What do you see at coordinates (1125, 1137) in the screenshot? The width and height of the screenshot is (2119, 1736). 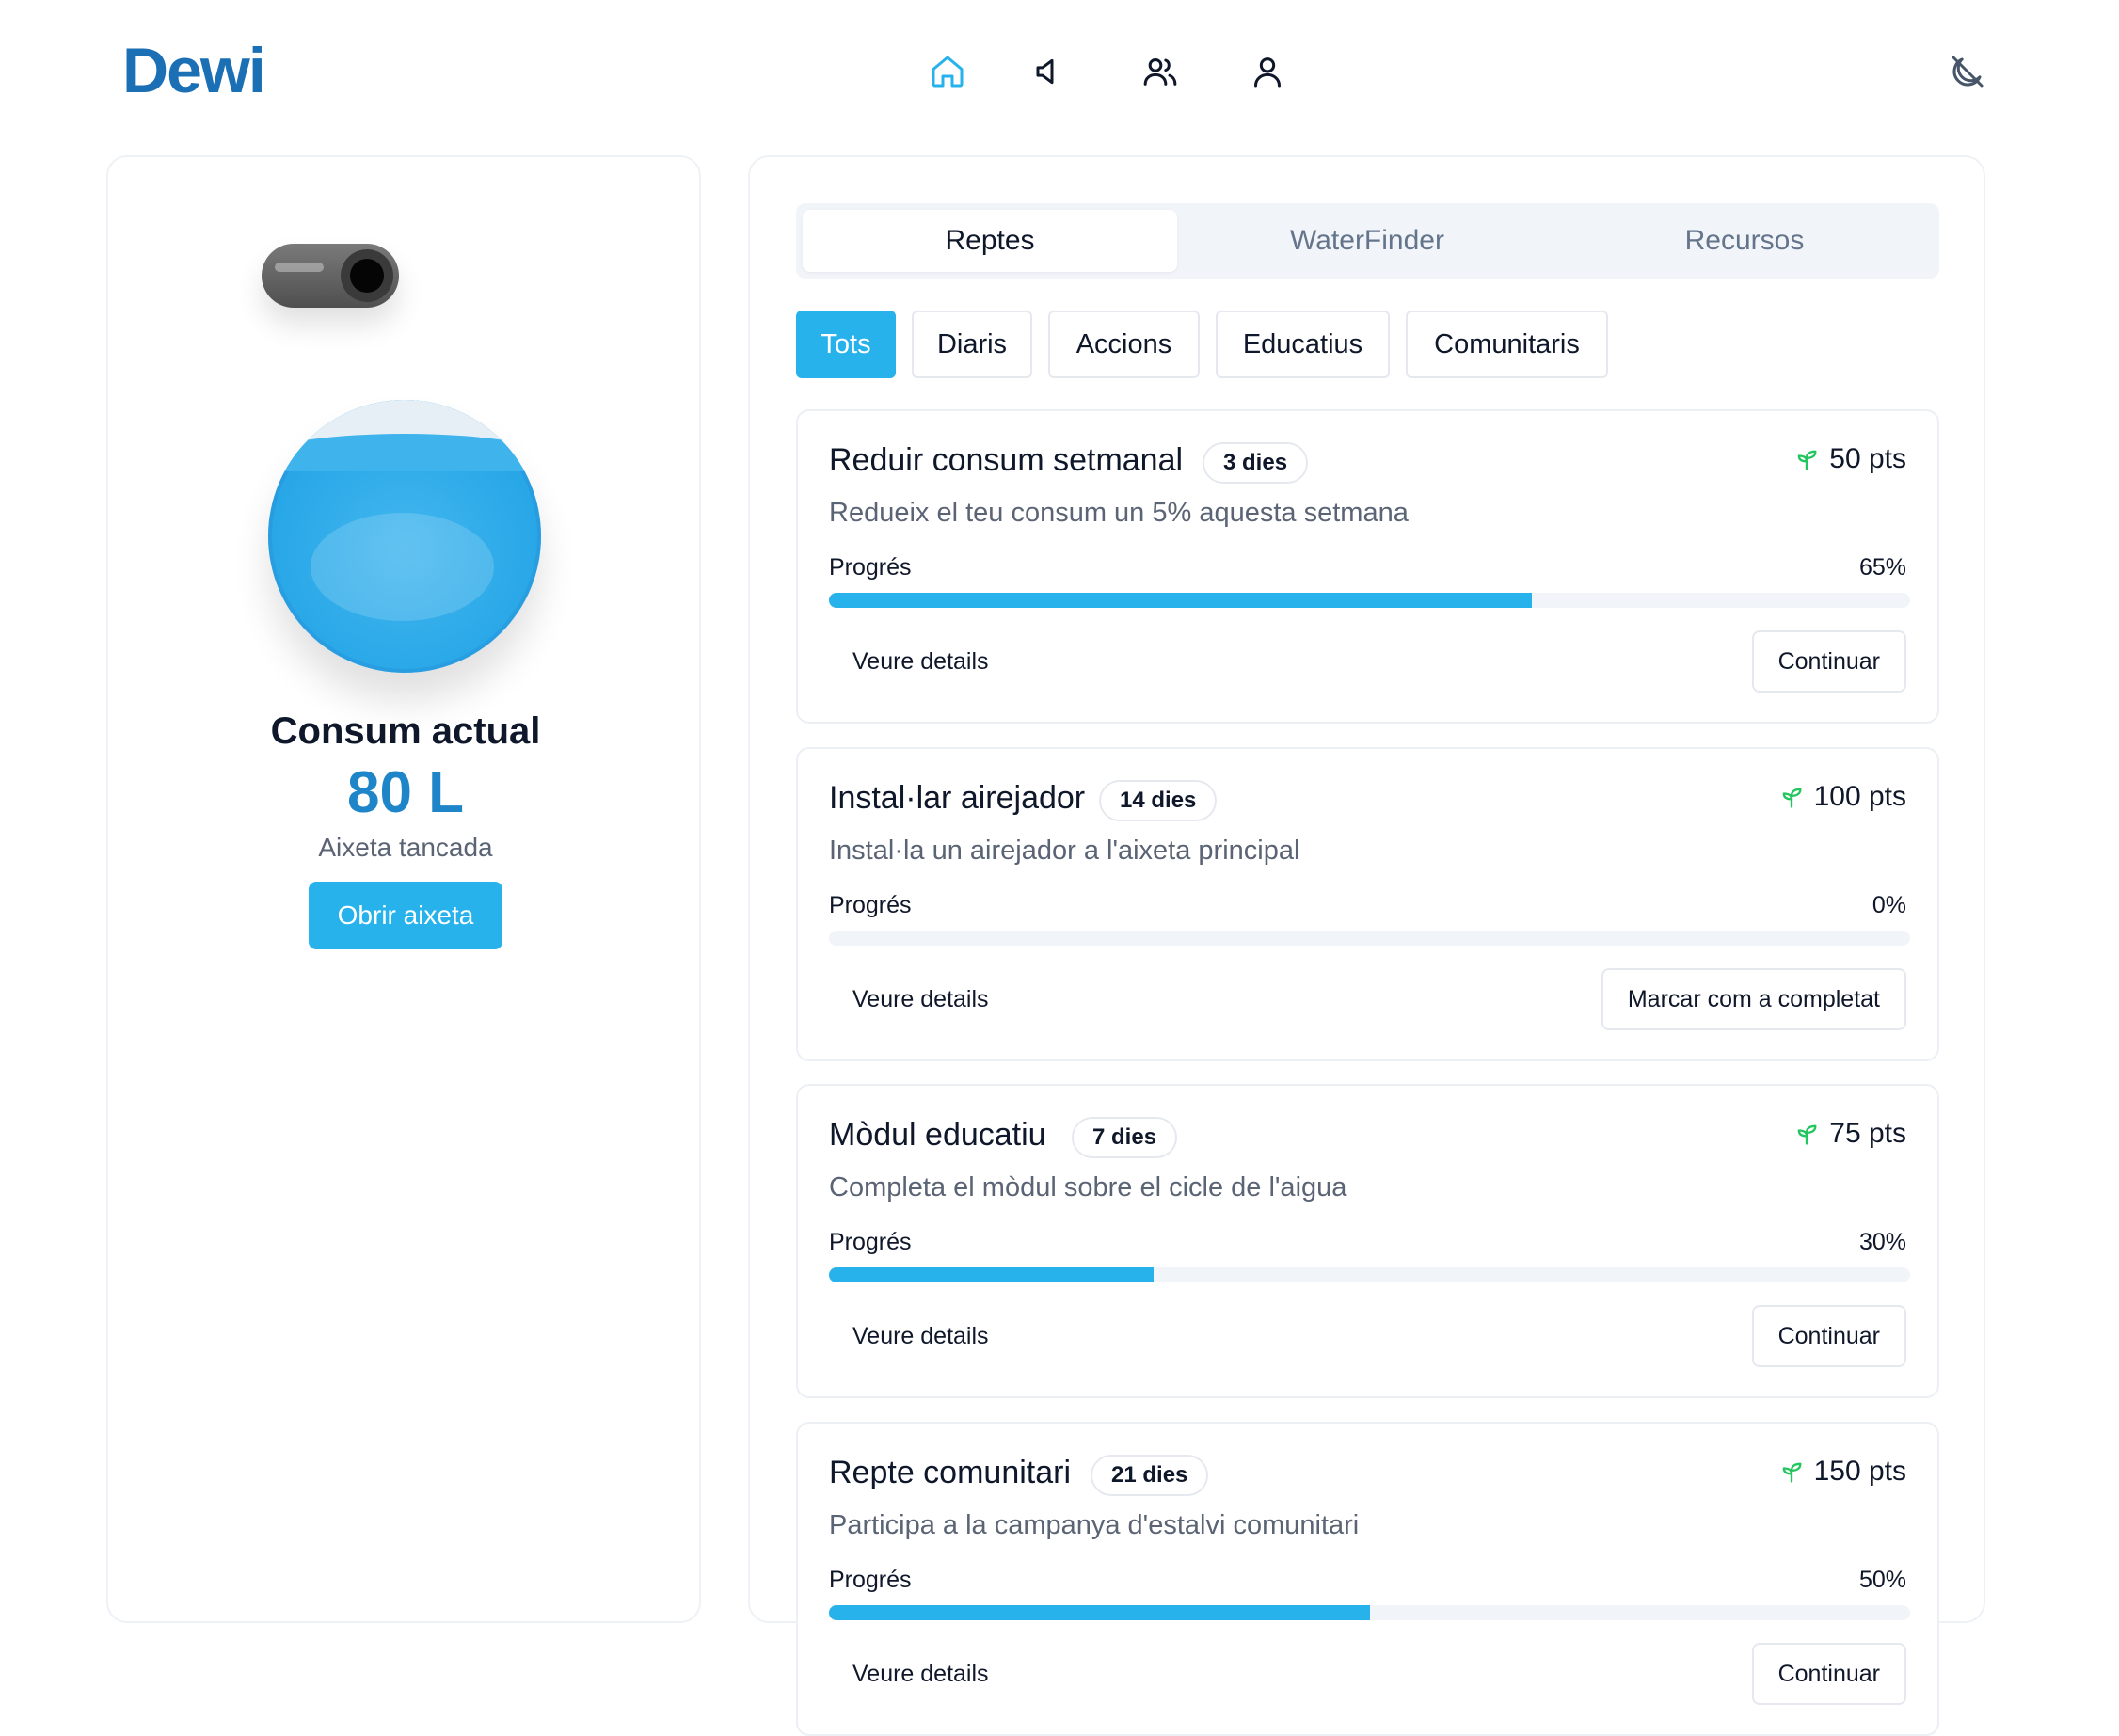 I see `days-badge: 7 dies` at bounding box center [1125, 1137].